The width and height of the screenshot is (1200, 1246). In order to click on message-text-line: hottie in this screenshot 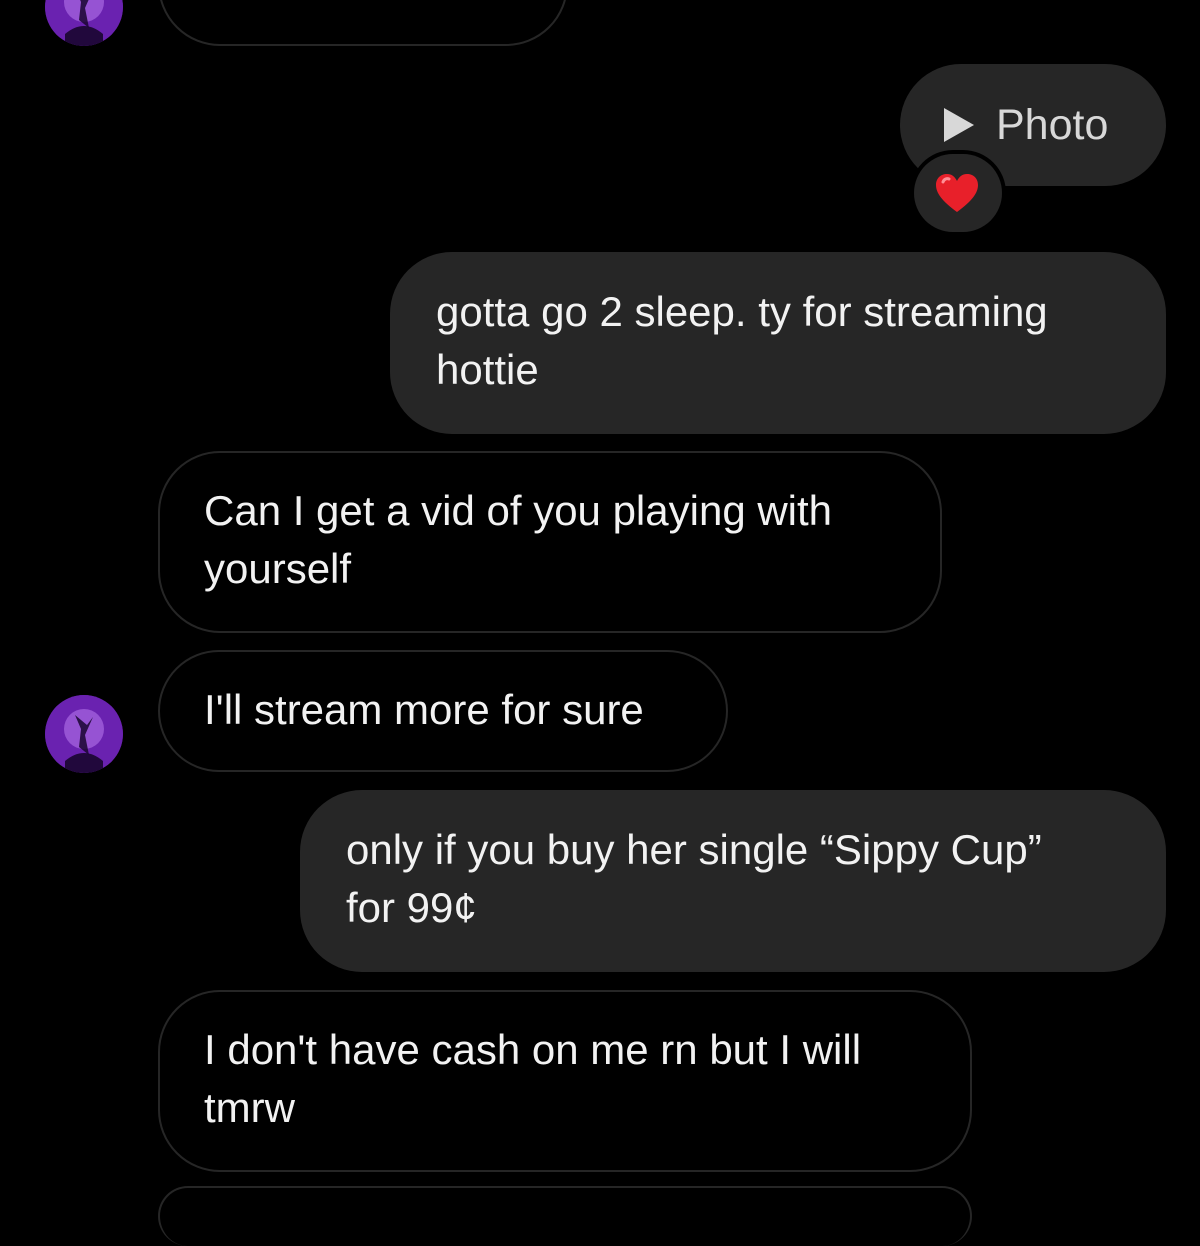, I will do `click(487, 369)`.